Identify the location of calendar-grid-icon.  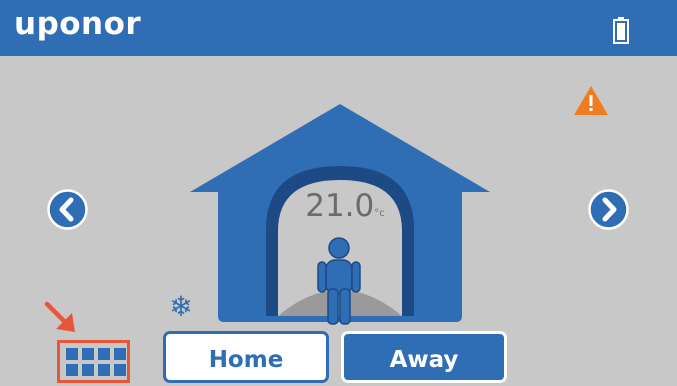
(96, 362).